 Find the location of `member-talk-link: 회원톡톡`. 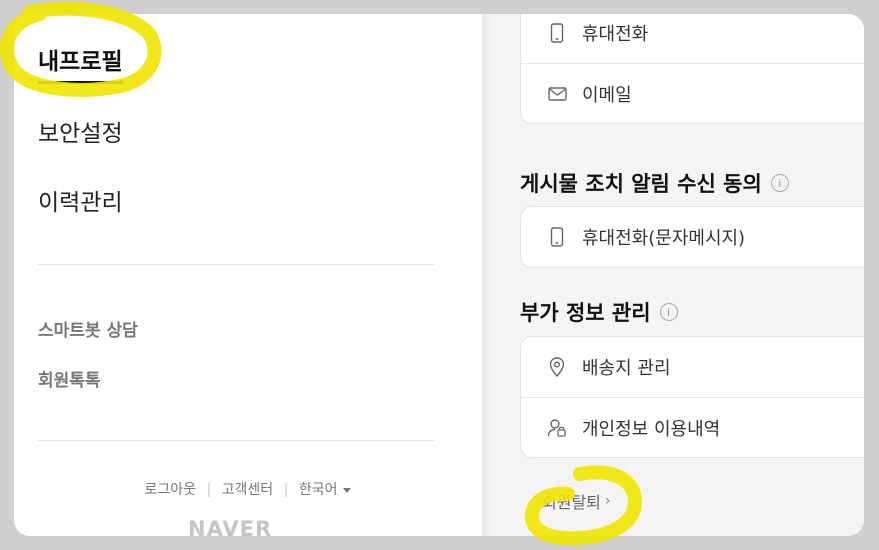

member-talk-link: 회원톡톡 is located at coordinates (69, 378).